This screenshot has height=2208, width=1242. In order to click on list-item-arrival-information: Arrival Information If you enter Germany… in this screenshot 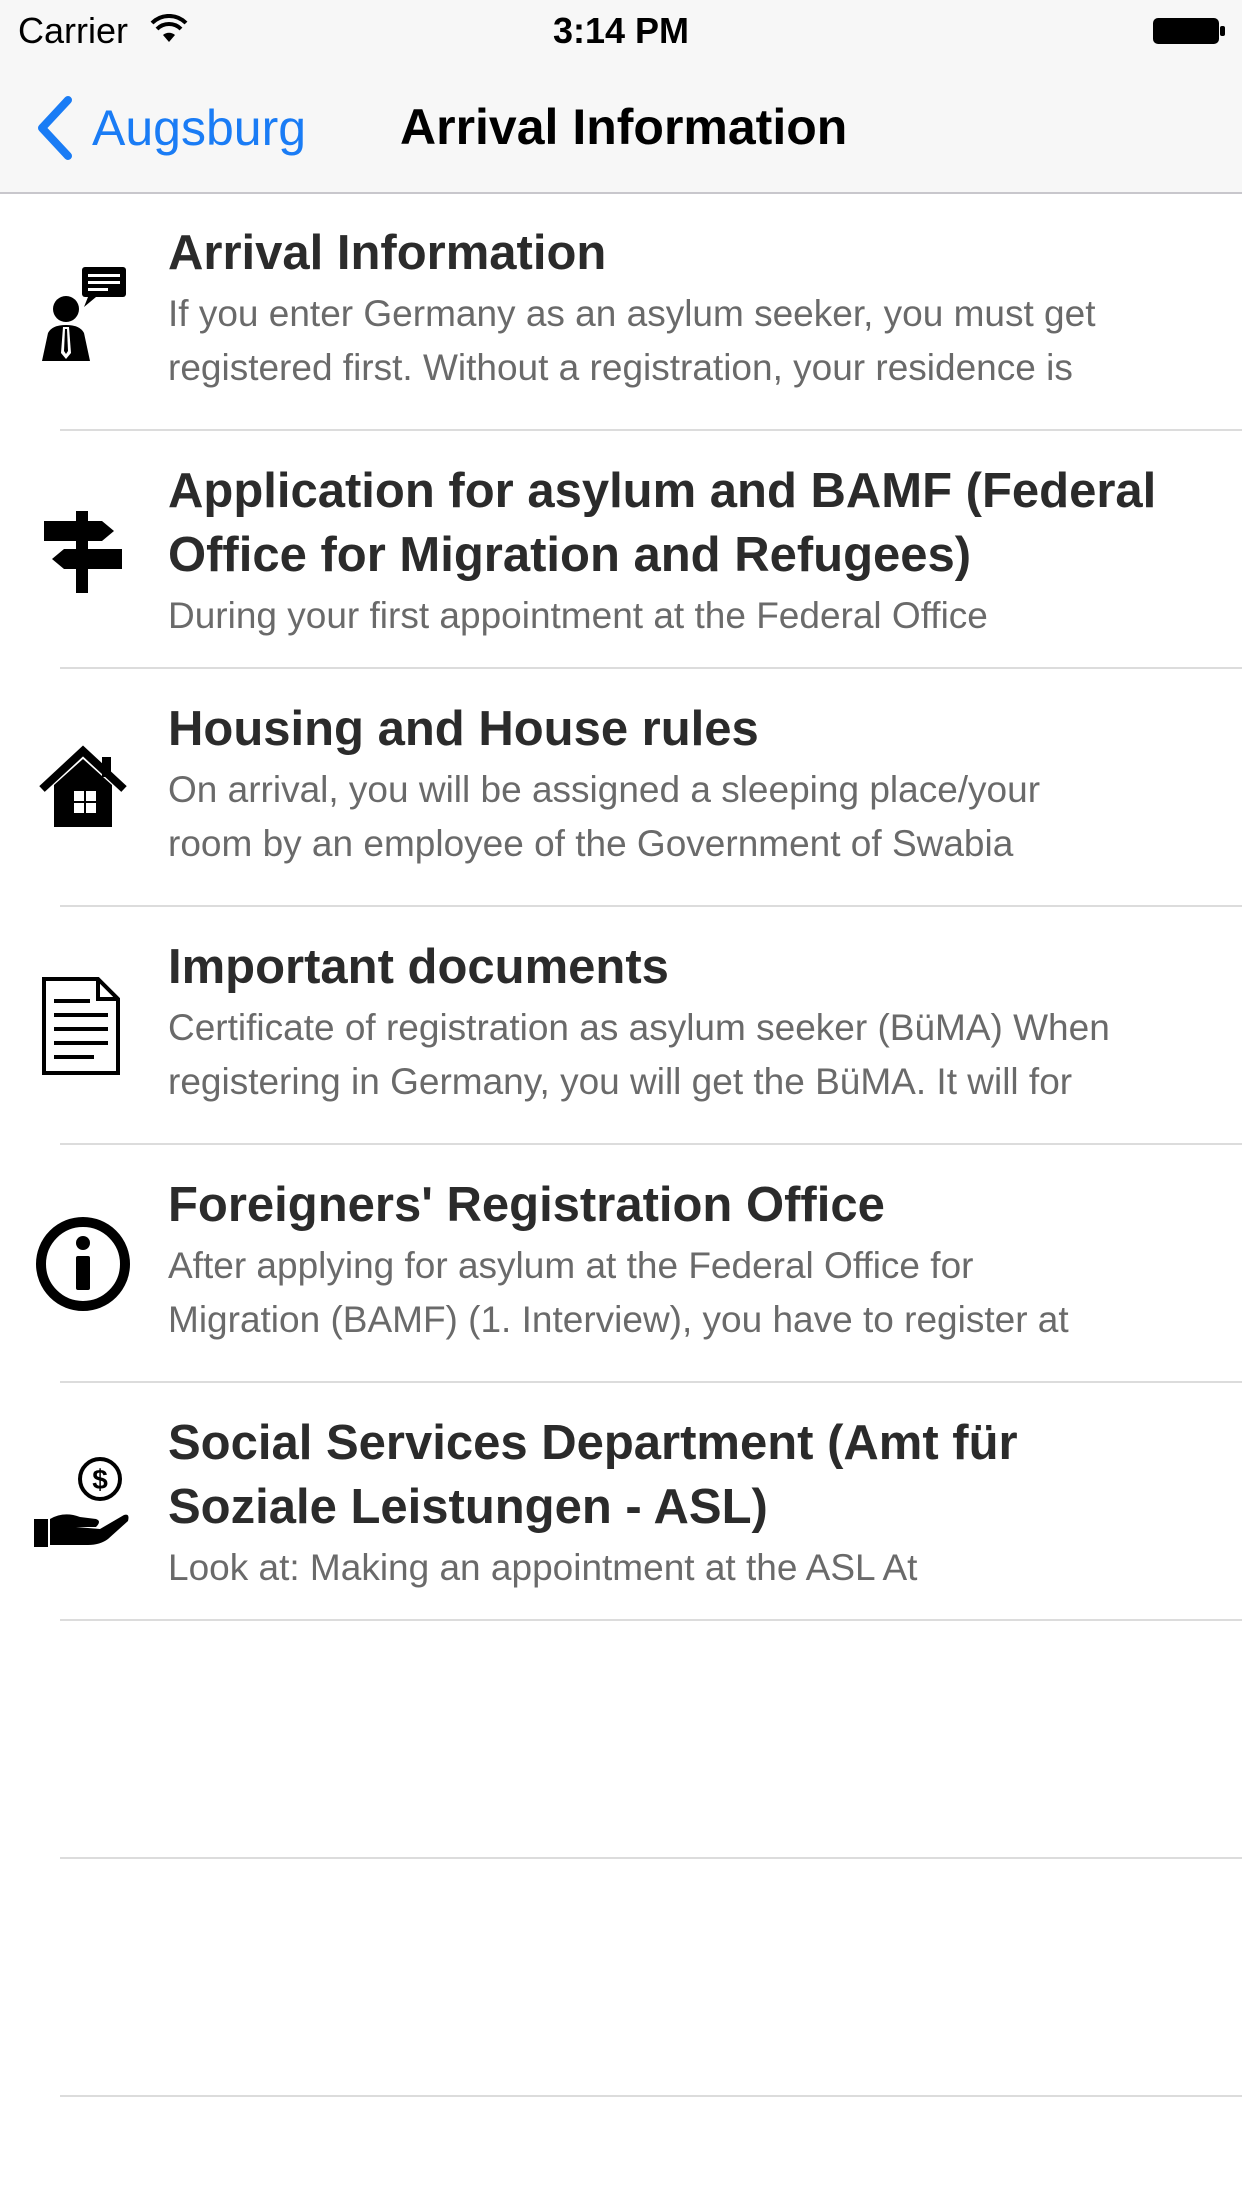, I will do `click(621, 312)`.